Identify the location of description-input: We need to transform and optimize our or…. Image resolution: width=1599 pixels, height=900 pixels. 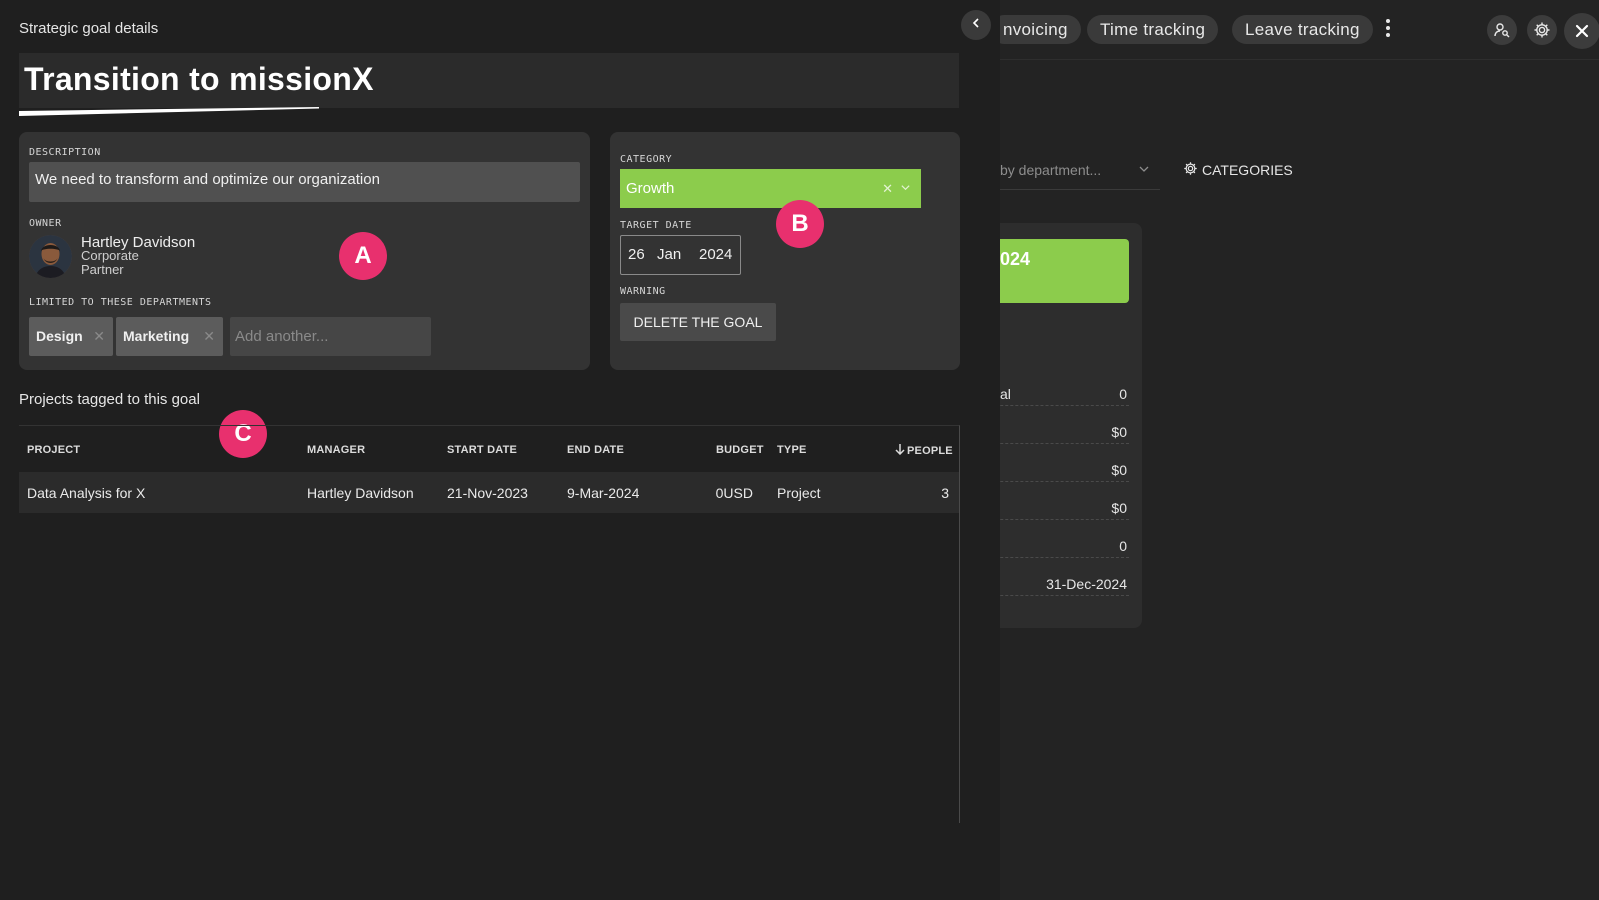
(304, 182).